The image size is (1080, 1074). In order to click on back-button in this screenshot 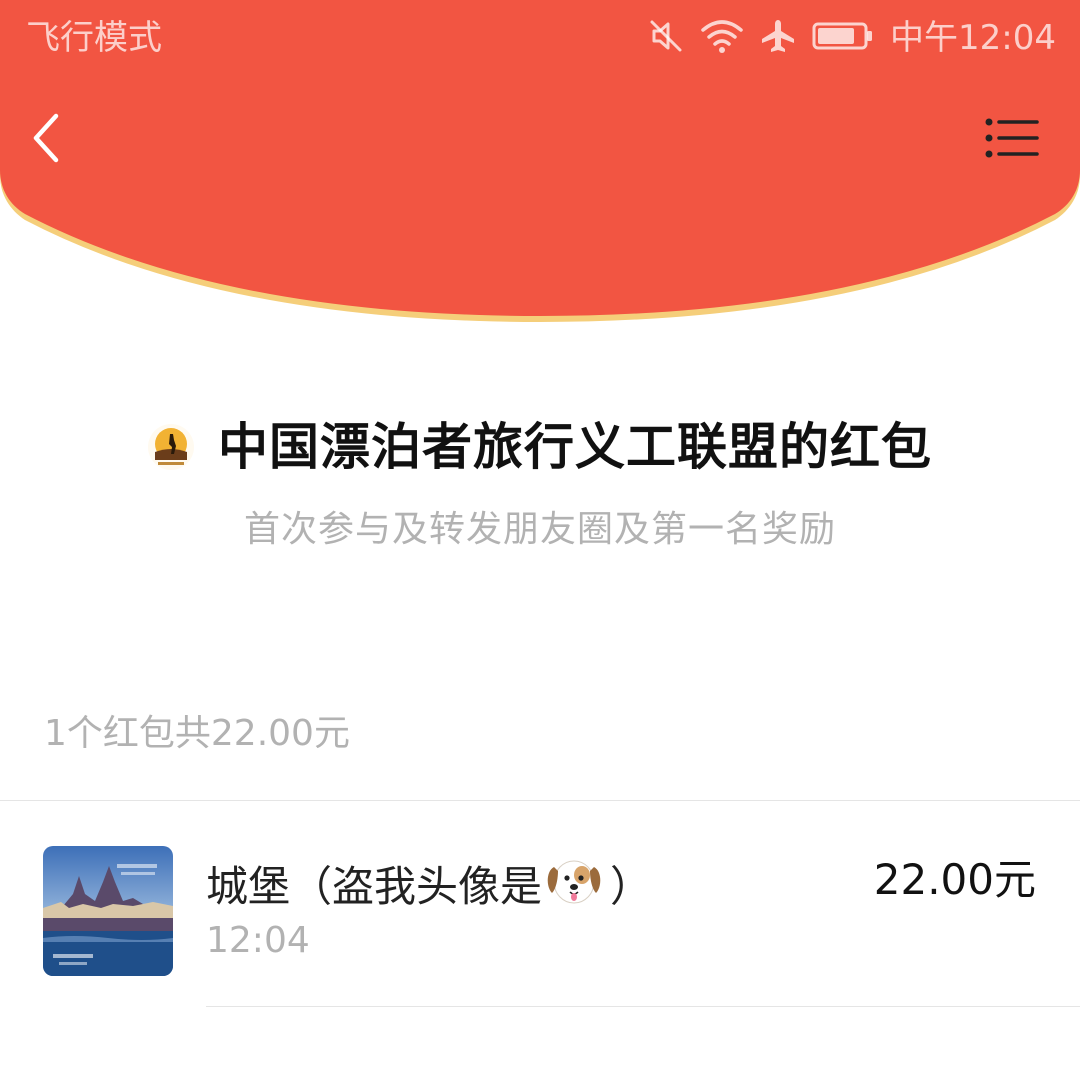, I will do `click(45, 138)`.